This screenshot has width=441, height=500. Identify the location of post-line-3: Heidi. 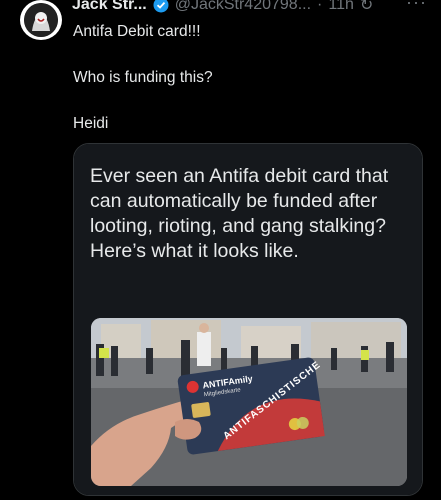
(91, 123).